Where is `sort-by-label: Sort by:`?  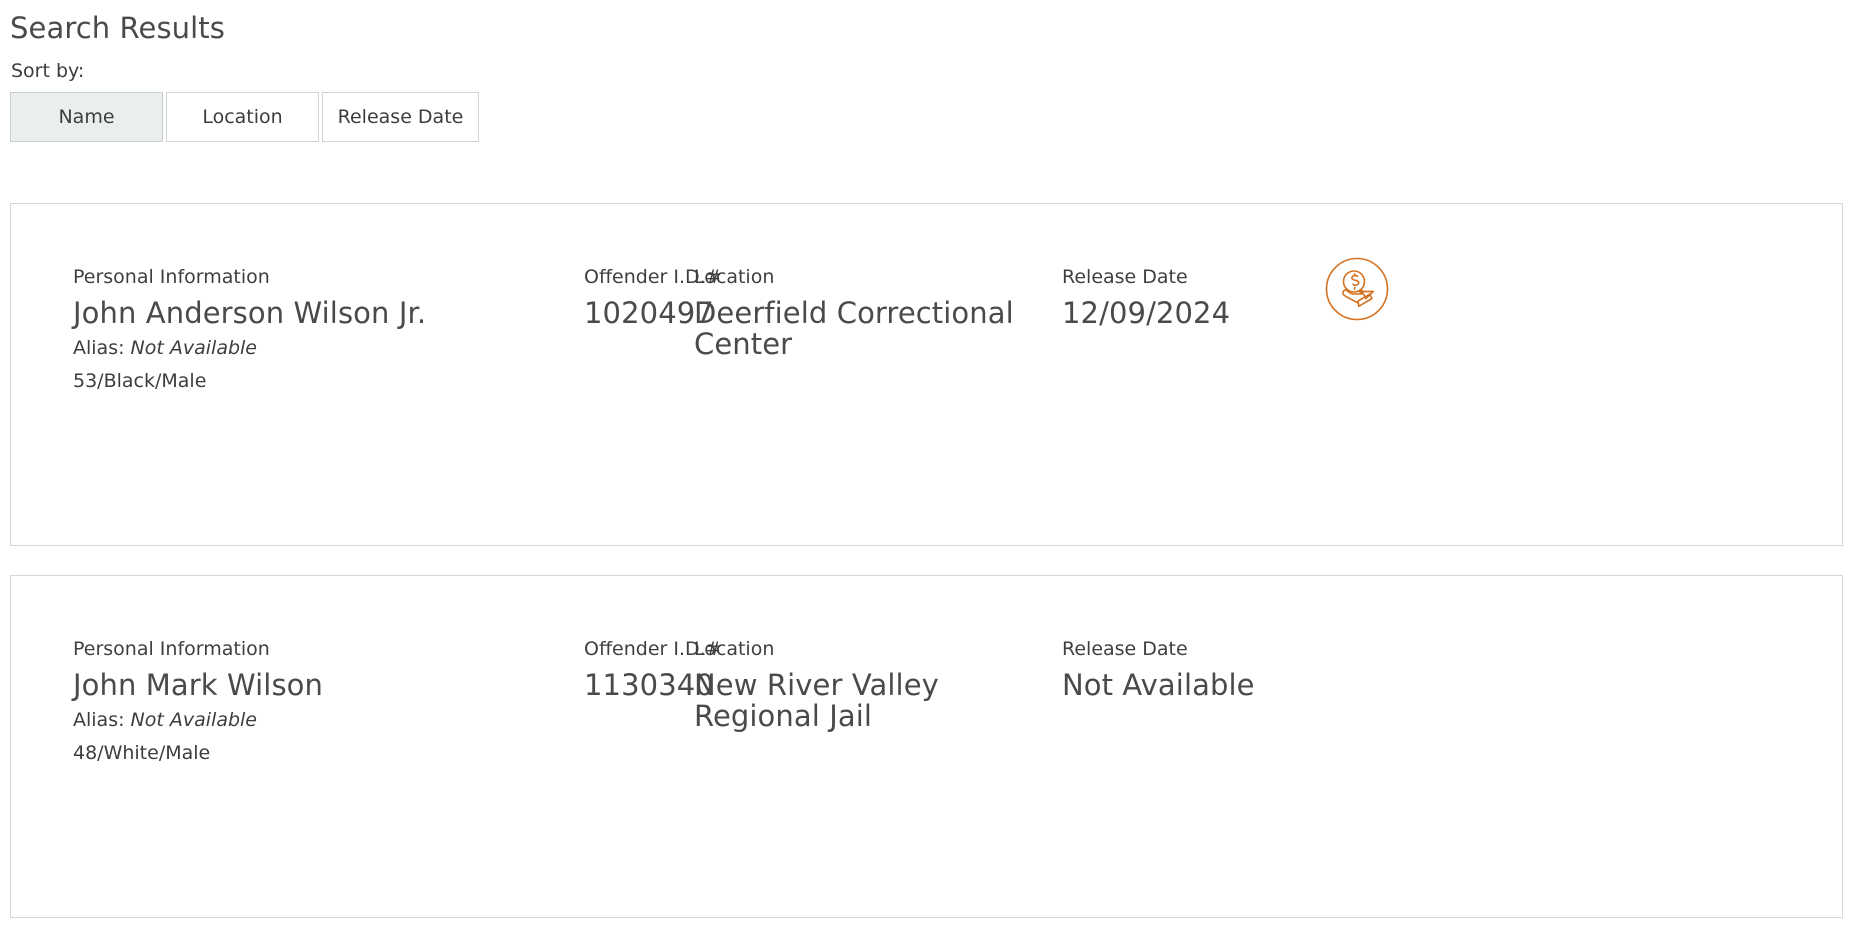 sort-by-label: Sort by: is located at coordinates (48, 71).